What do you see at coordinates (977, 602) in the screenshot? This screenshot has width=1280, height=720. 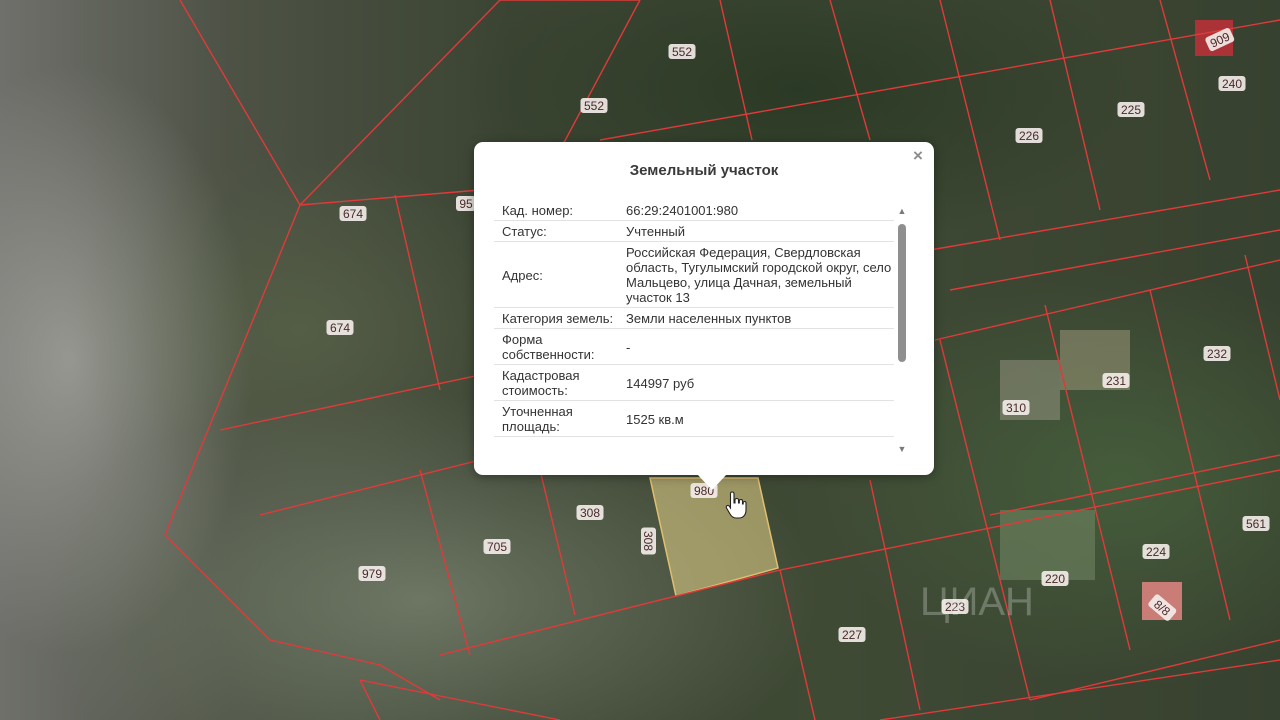 I see `watermark: ЦИАН` at bounding box center [977, 602].